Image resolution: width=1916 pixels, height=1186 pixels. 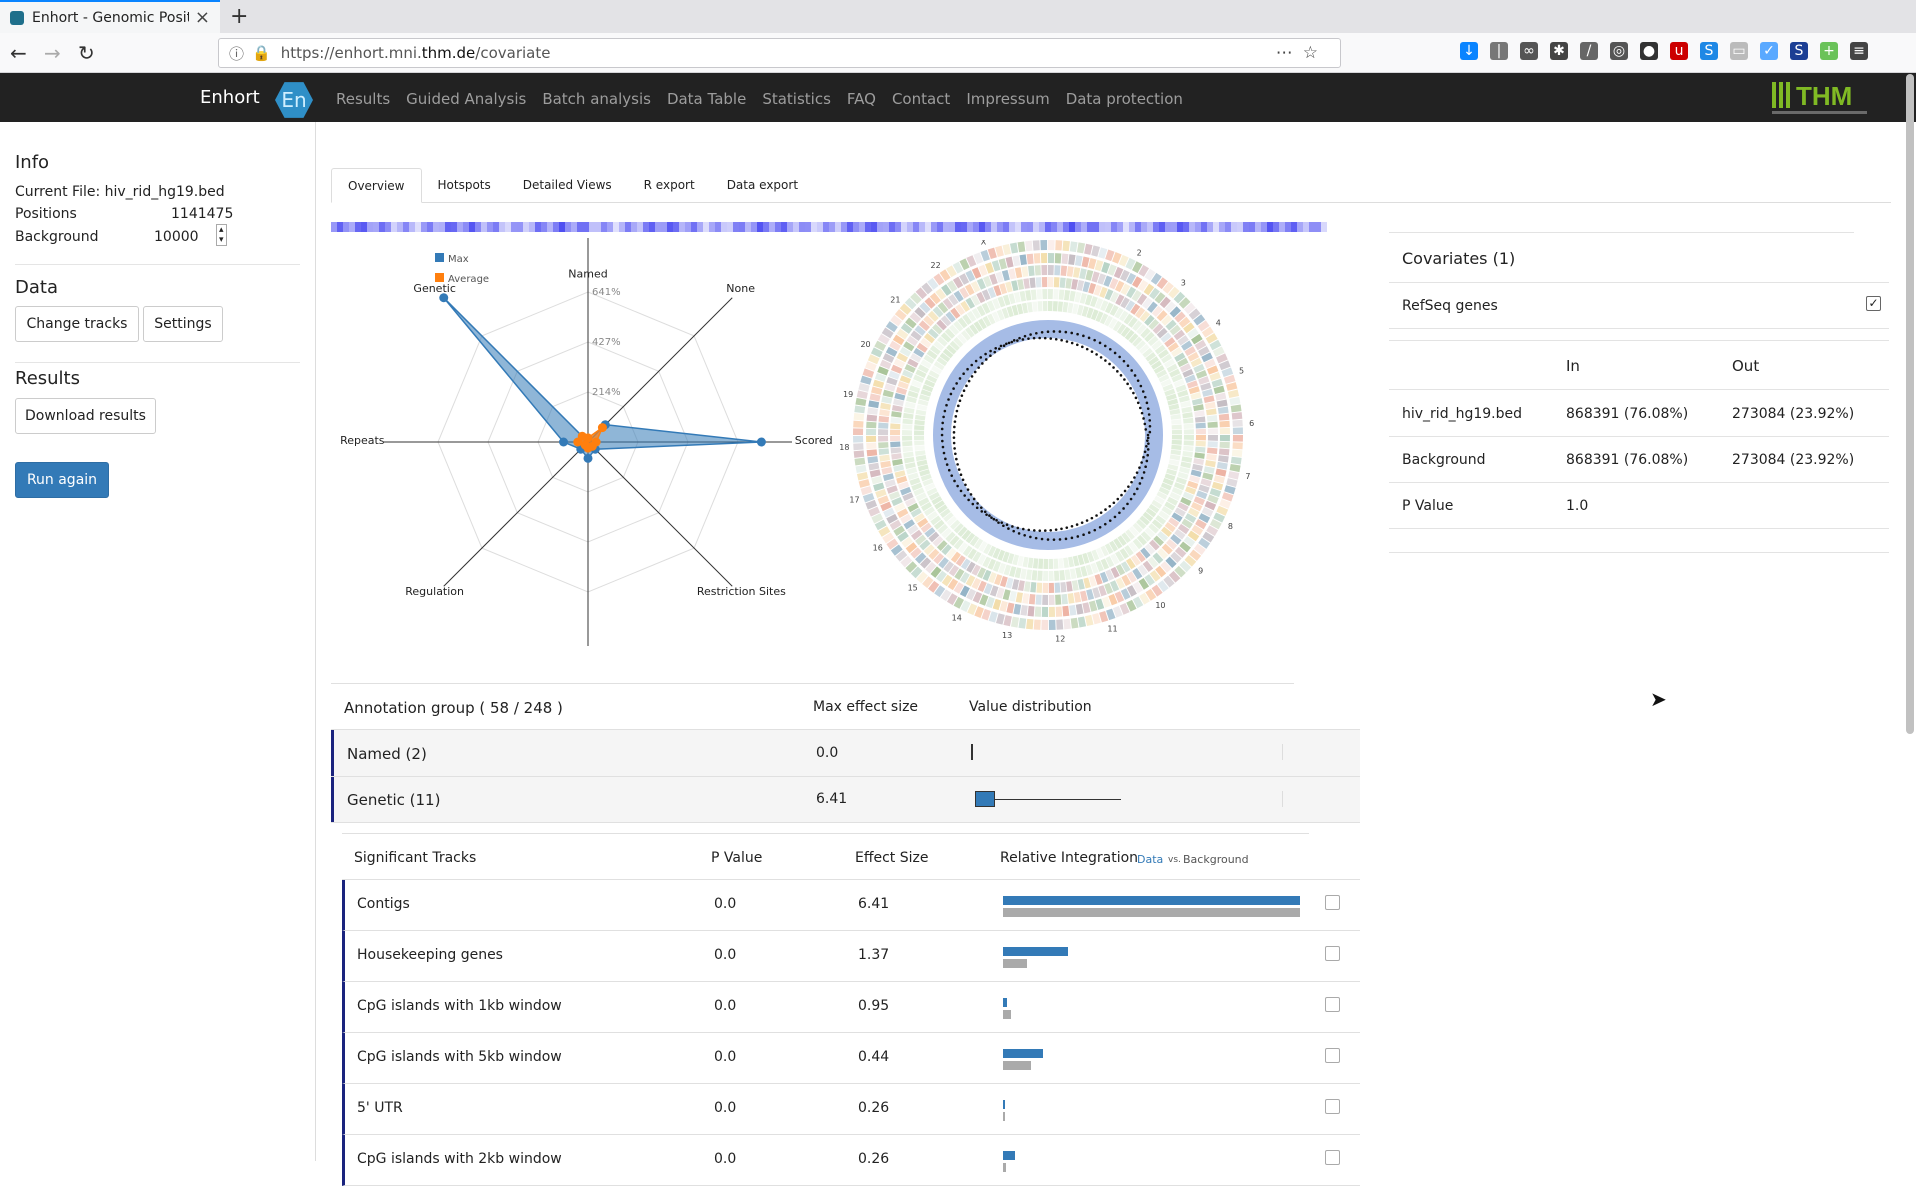 What do you see at coordinates (567, 185) in the screenshot?
I see `tab-detailed-views: Detailed Views` at bounding box center [567, 185].